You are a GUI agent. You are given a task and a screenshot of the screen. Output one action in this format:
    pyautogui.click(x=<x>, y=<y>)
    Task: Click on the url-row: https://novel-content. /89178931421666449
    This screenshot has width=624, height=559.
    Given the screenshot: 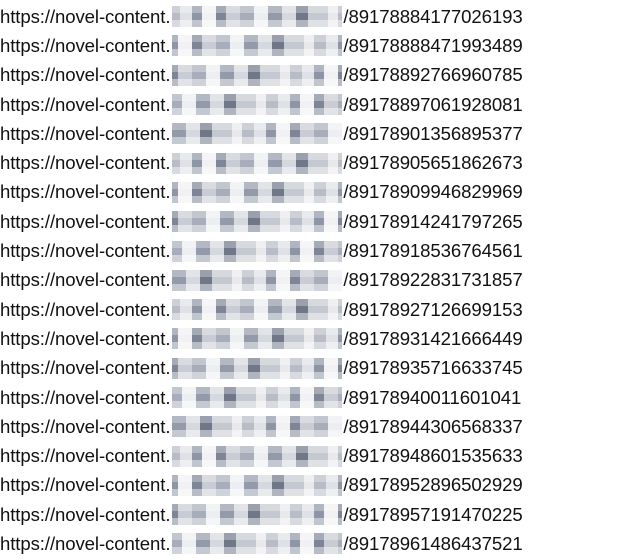 What is the action you would take?
    pyautogui.click(x=312, y=338)
    